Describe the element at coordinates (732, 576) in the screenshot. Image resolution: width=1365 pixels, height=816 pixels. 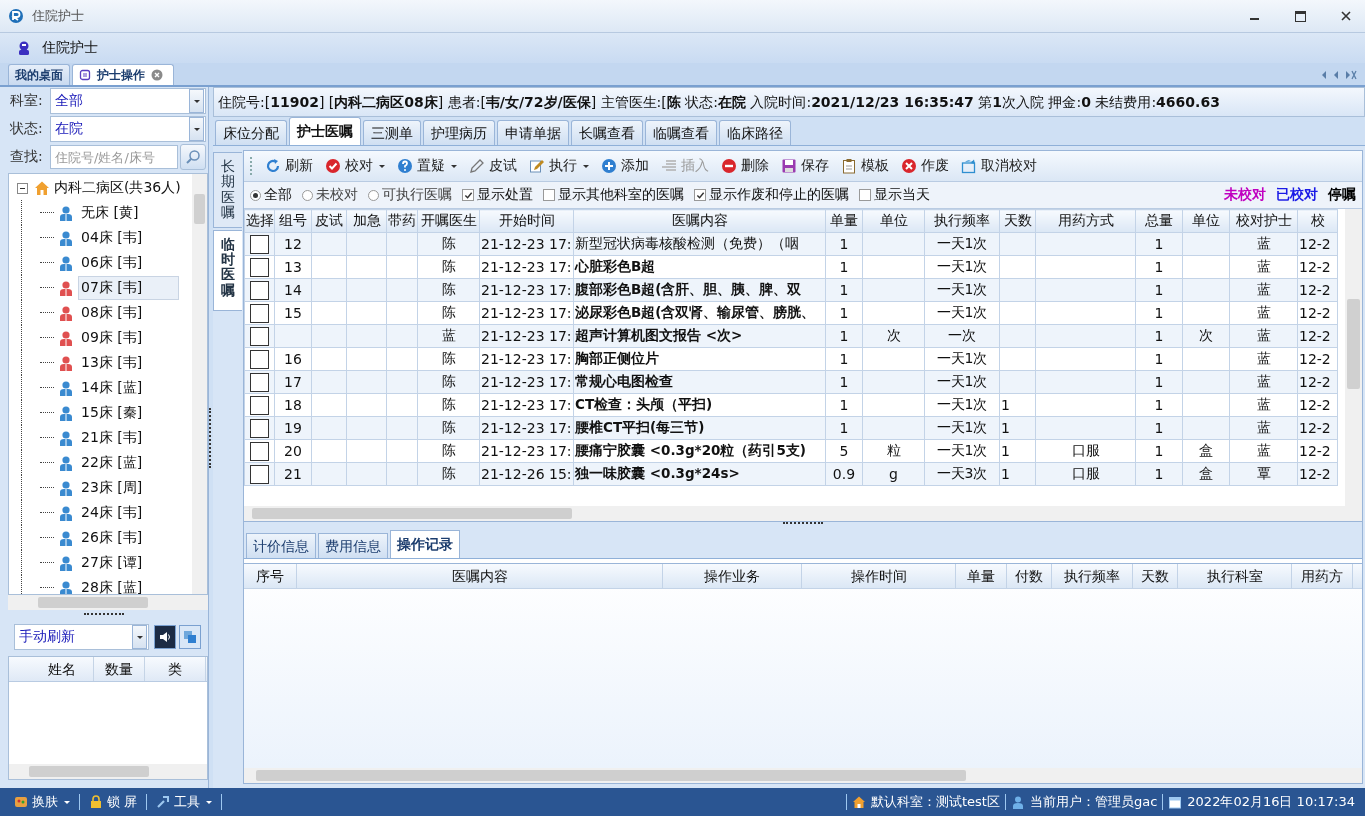
I see `column-header: 操作业务` at that location.